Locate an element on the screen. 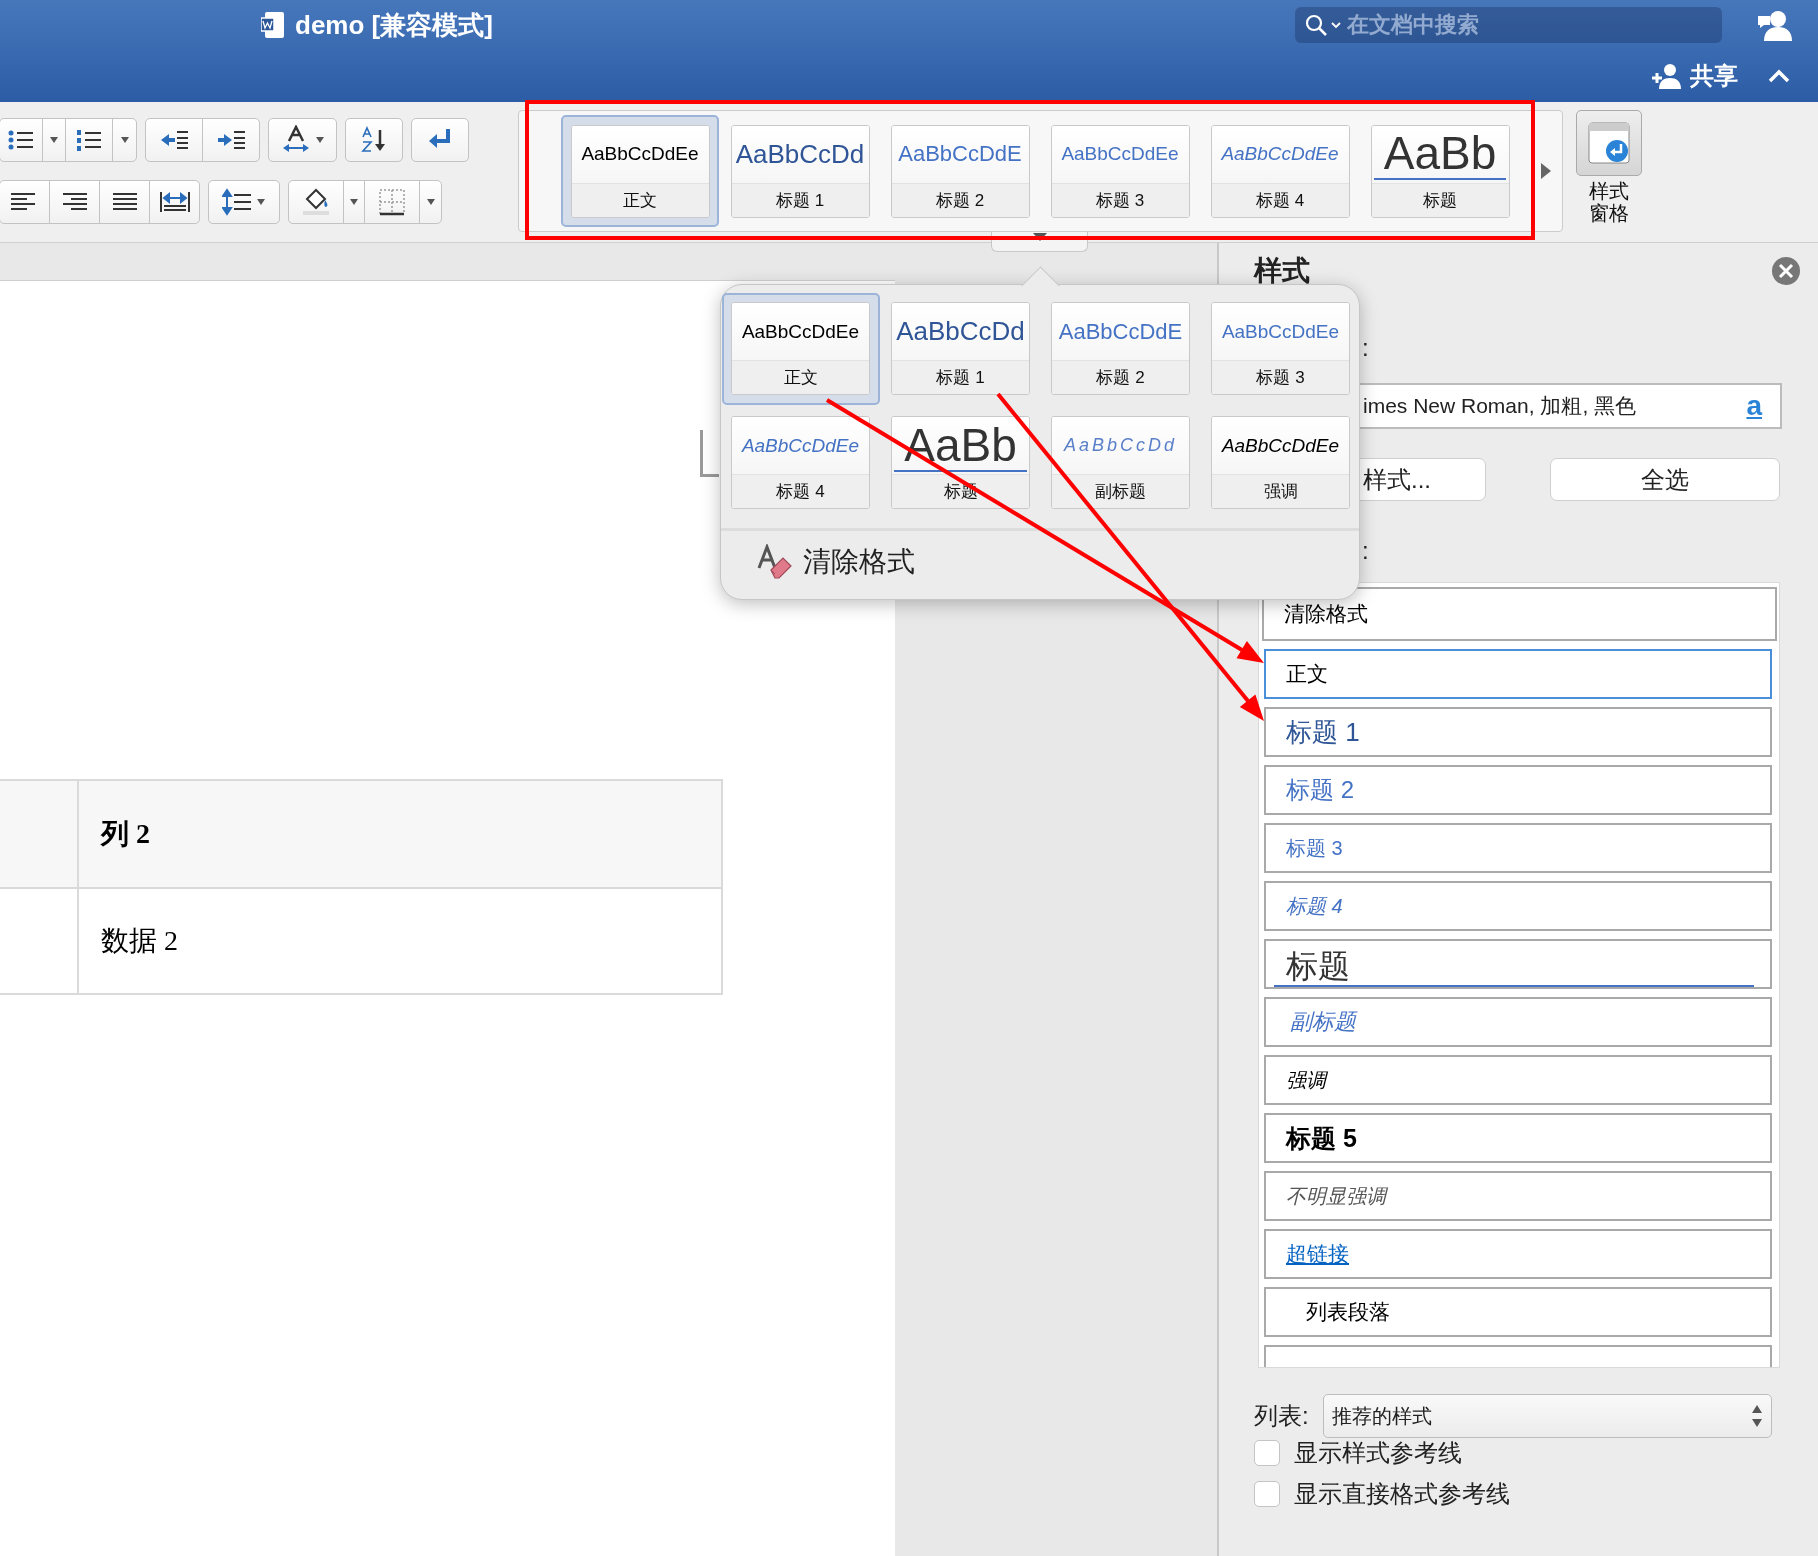 This screenshot has width=1818, height=1556. list-filter-dropdown: 推荐的样式 is located at coordinates (1547, 1416).